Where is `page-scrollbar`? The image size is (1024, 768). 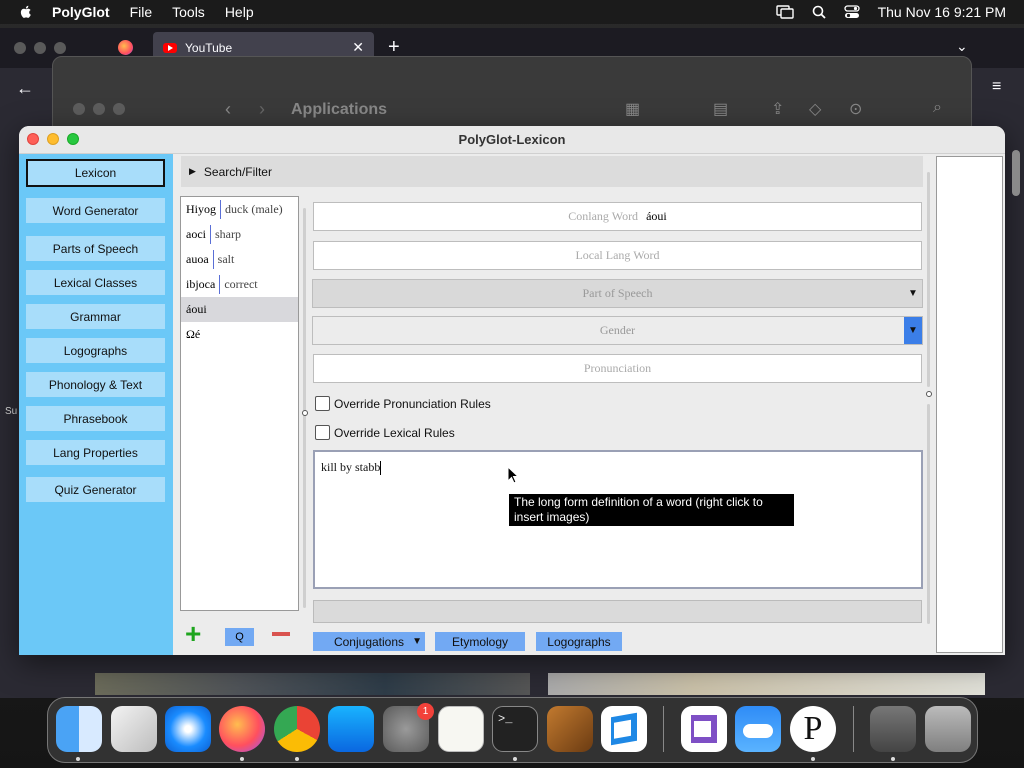 page-scrollbar is located at coordinates (1016, 173).